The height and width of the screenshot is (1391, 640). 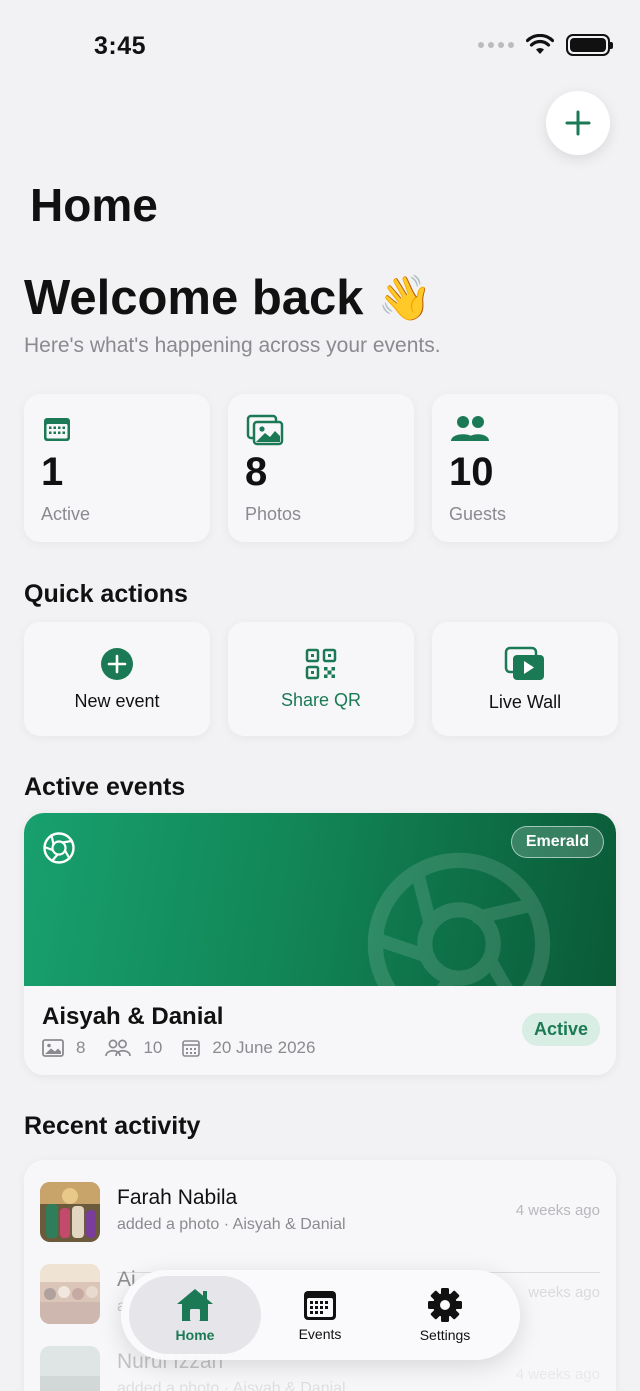 I want to click on stat-value: 10, so click(x=471, y=472).